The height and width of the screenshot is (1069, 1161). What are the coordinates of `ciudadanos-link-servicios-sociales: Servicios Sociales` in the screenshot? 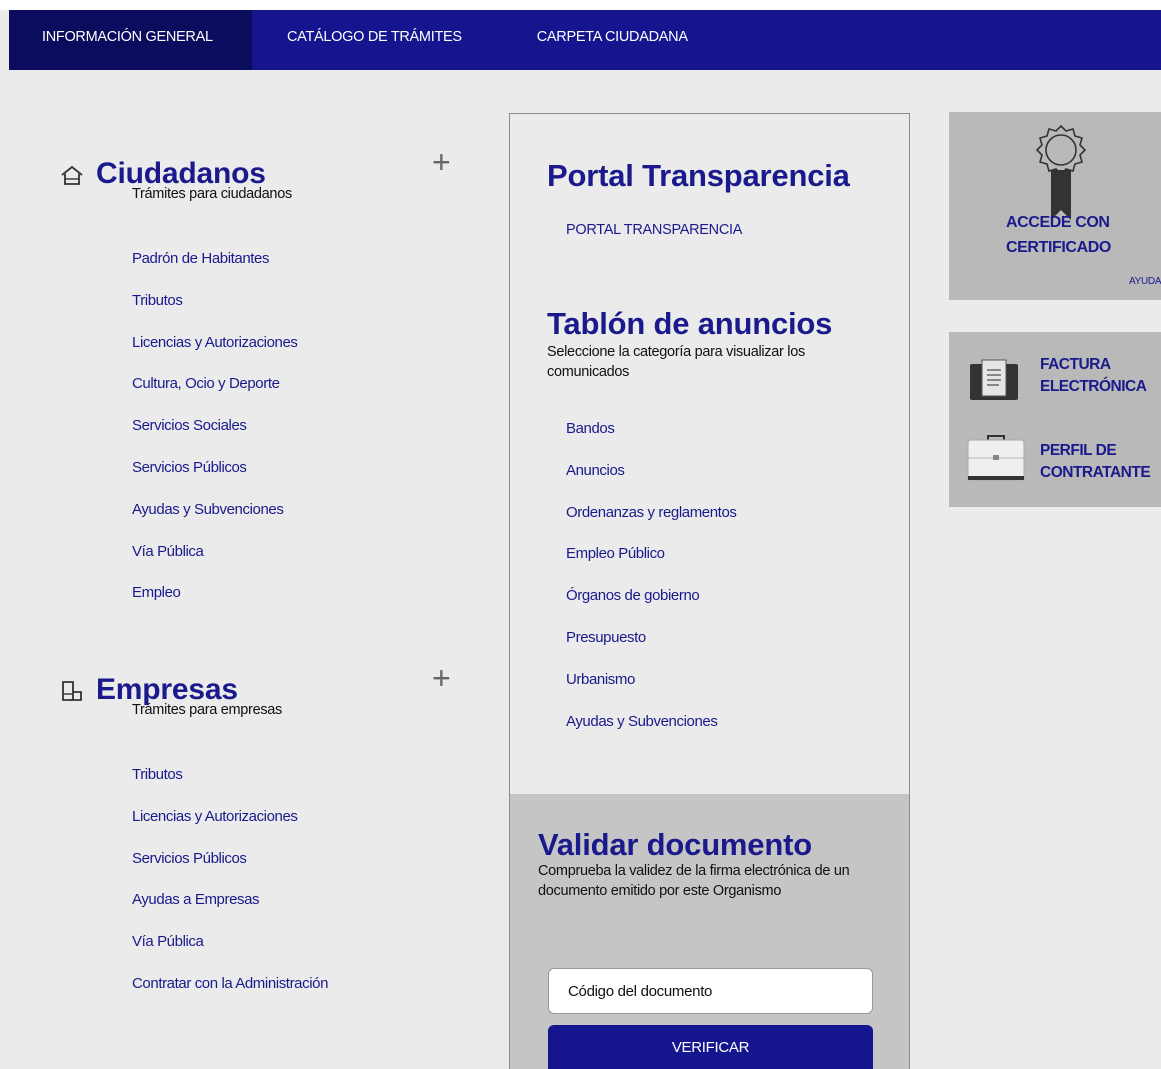 It's located at (215, 438).